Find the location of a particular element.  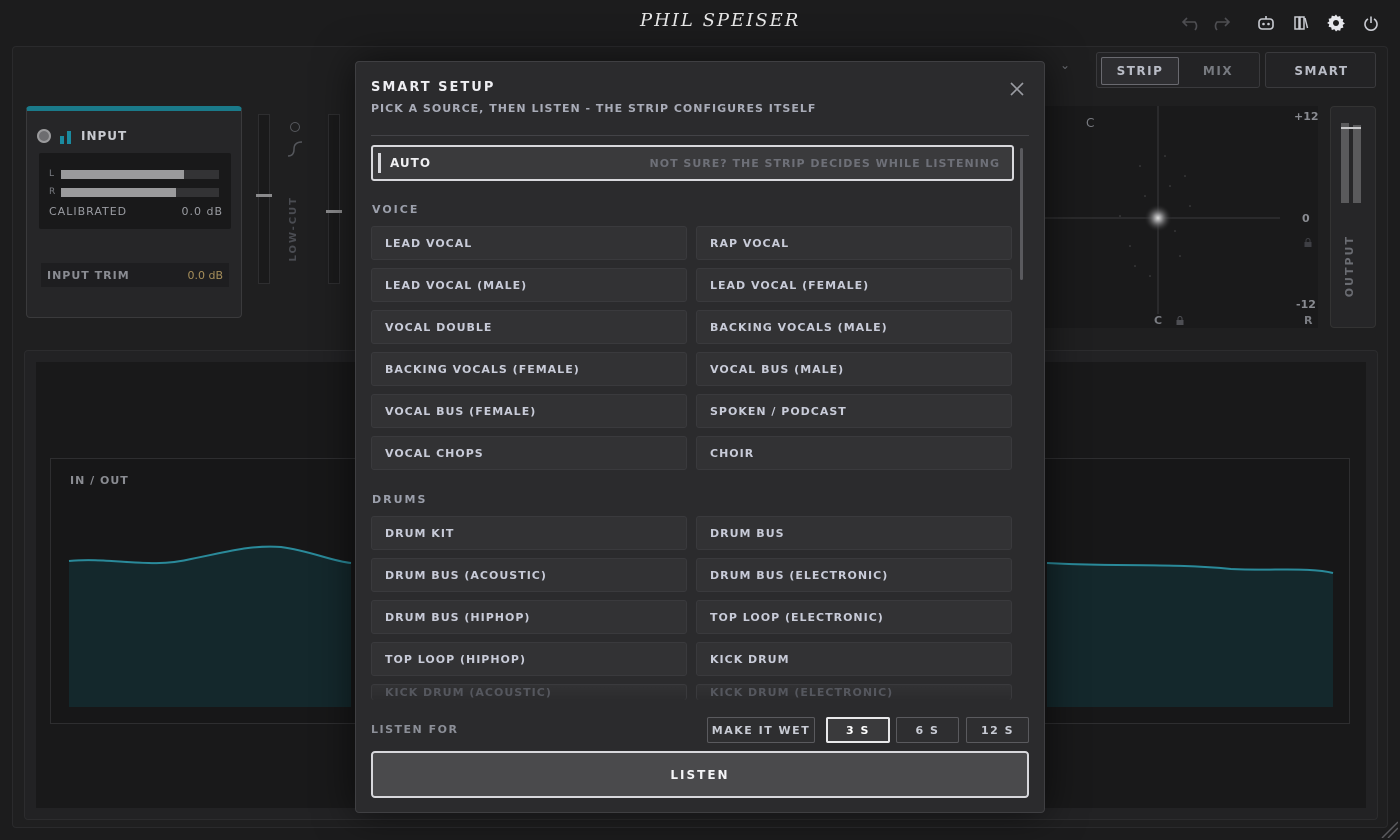

list-scrollbar is located at coordinates (1021, 214).